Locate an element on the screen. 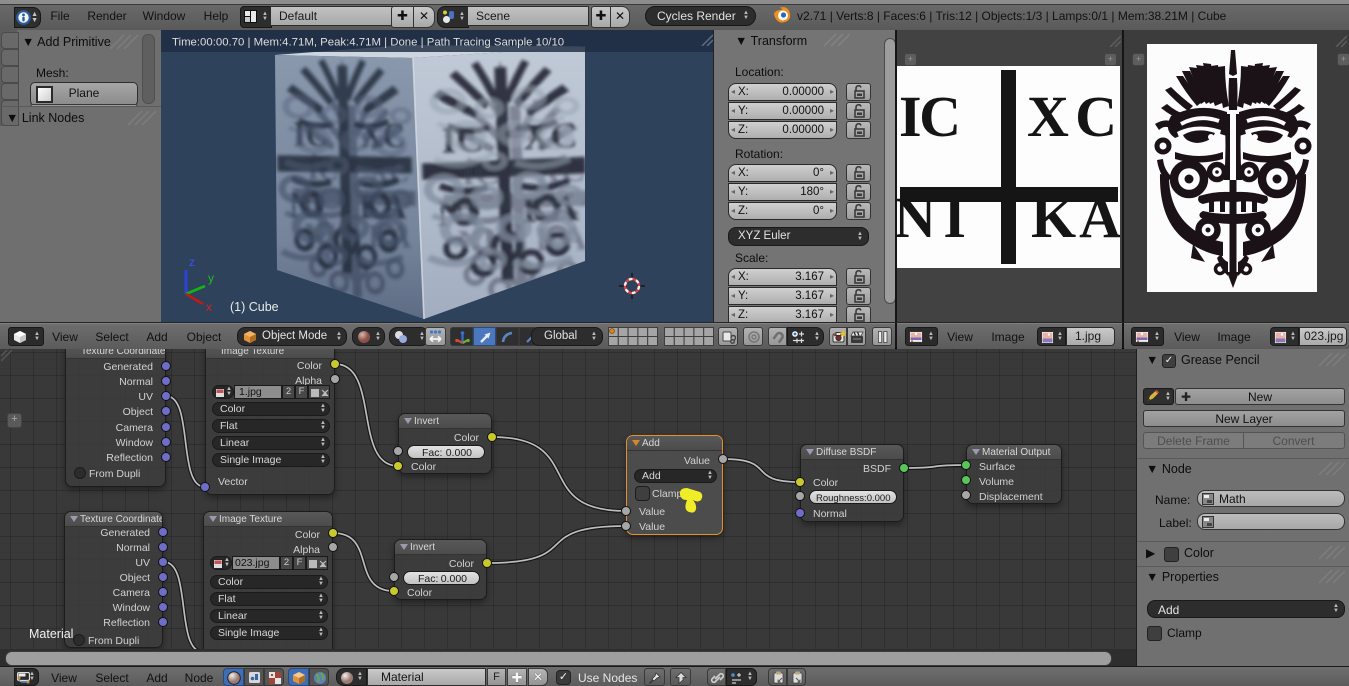 Image resolution: width=1349 pixels, height=686 pixels. svg-text: KA is located at coordinates (1075, 217).